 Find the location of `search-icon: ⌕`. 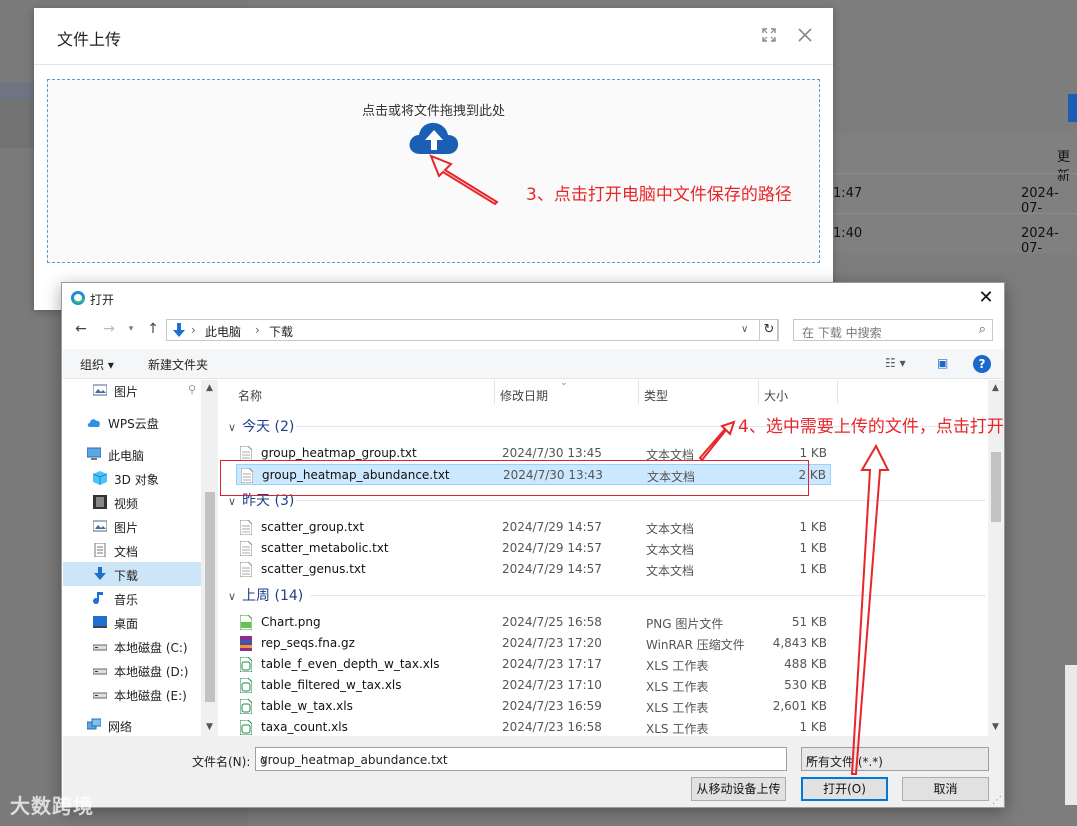

search-icon: ⌕ is located at coordinates (982, 329).